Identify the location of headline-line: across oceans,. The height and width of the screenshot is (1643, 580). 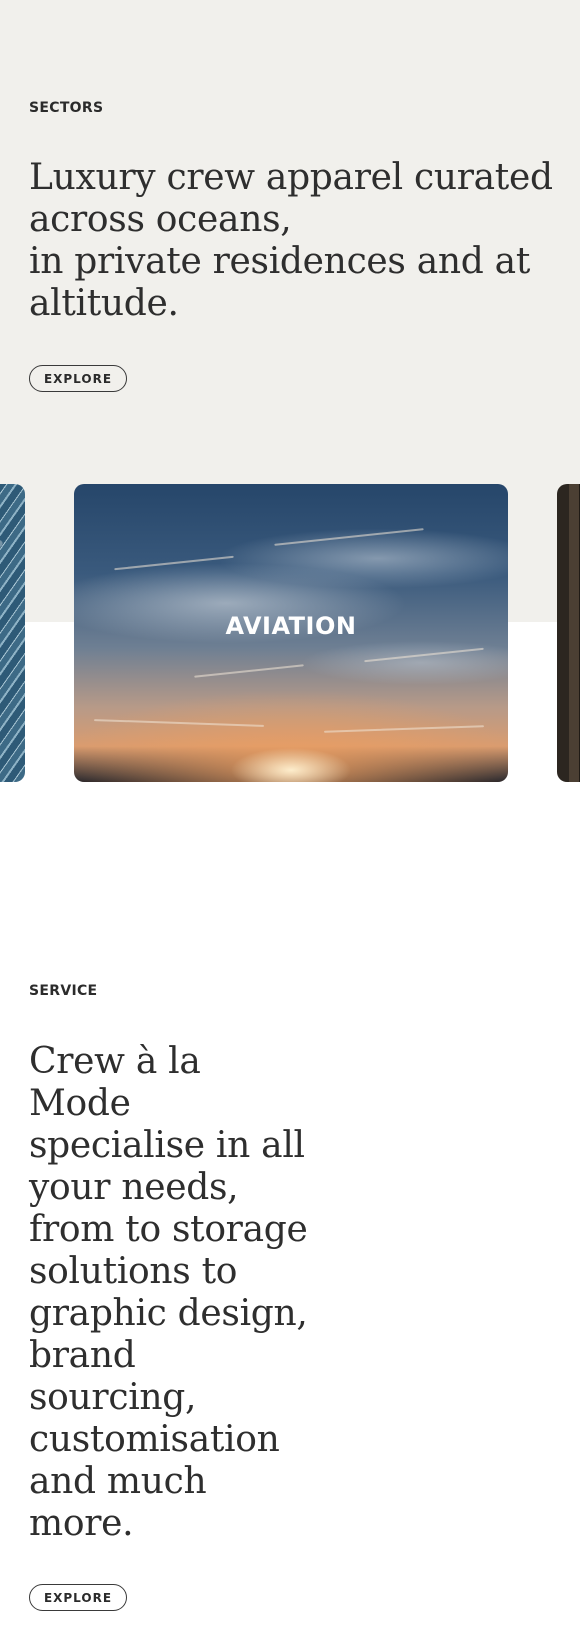
(160, 219).